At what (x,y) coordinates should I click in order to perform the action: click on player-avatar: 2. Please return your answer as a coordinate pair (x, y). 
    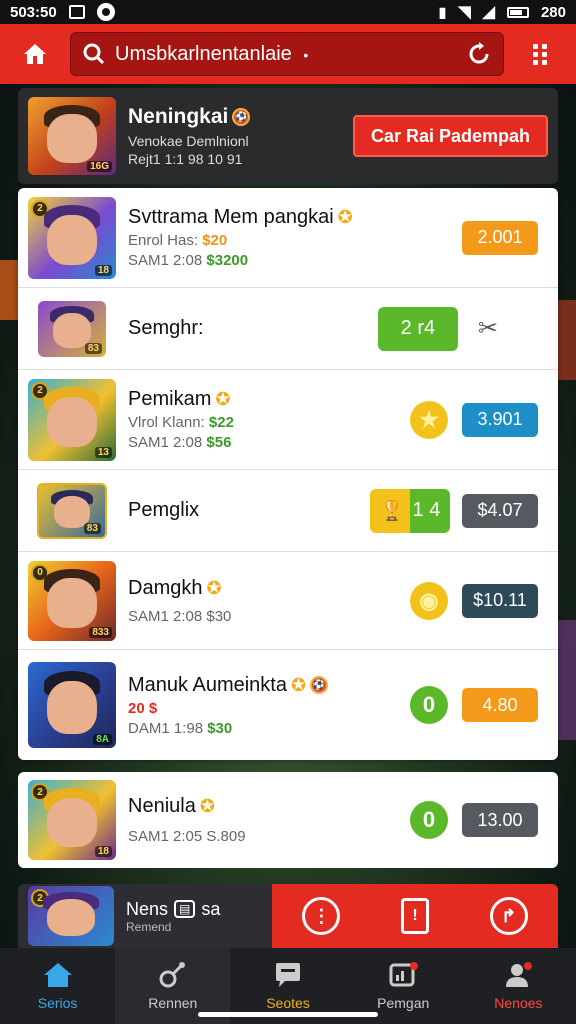
    Looking at the image, I should click on (71, 916).